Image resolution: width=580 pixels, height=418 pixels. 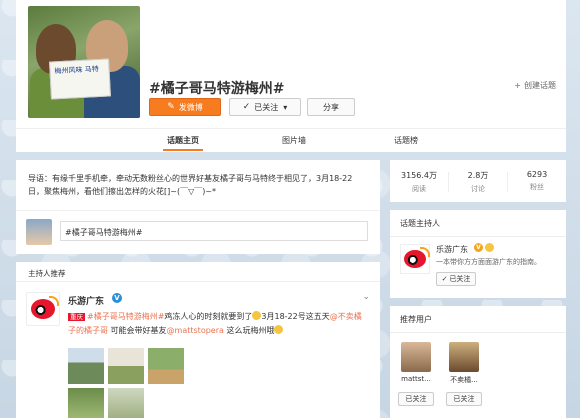 What do you see at coordinates (406, 140) in the screenshot?
I see `tab-topic-rank: 话题榜` at bounding box center [406, 140].